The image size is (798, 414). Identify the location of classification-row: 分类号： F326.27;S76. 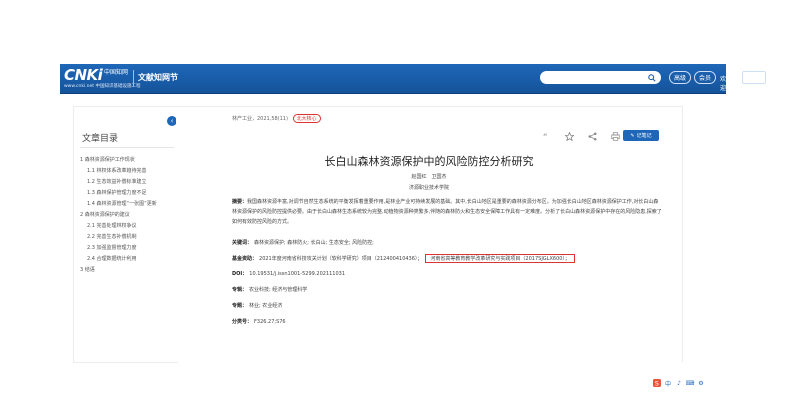
(259, 321).